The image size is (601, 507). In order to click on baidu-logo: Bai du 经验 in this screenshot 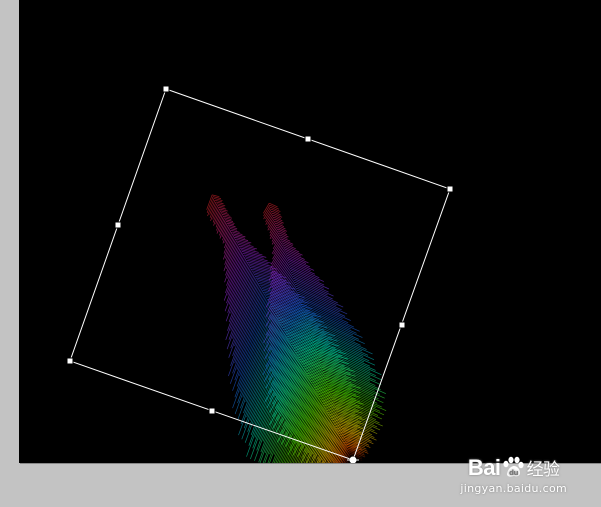, I will do `click(513, 469)`.